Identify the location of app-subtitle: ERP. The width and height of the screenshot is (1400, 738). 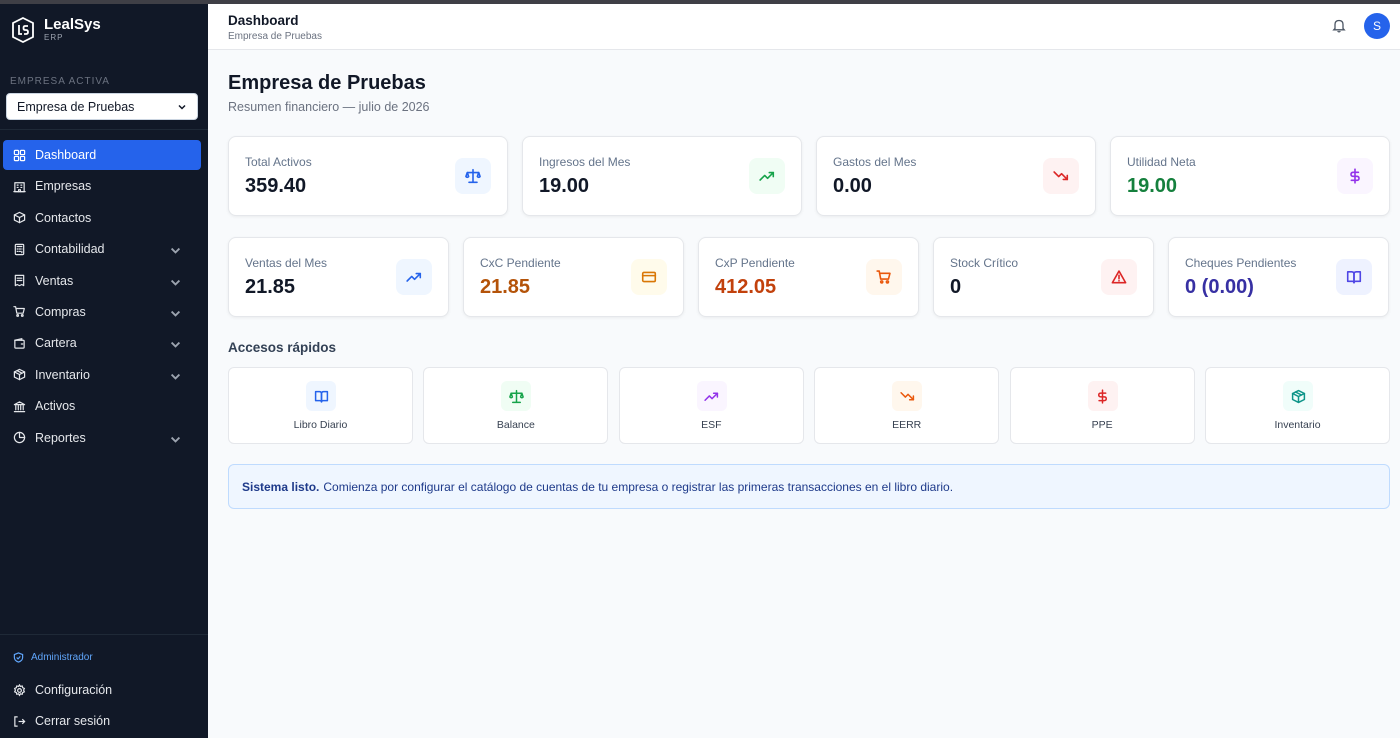
(54, 37).